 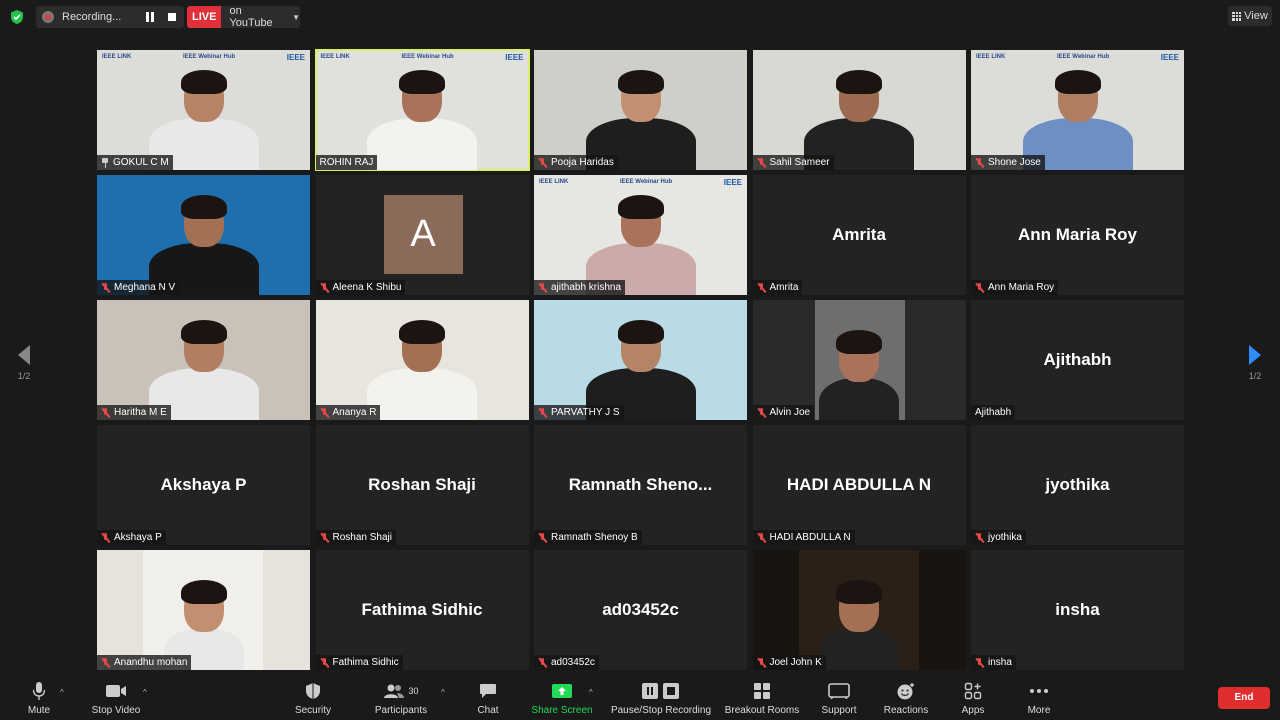 What do you see at coordinates (401, 691) in the screenshot?
I see `participants-icon-wrap: 30` at bounding box center [401, 691].